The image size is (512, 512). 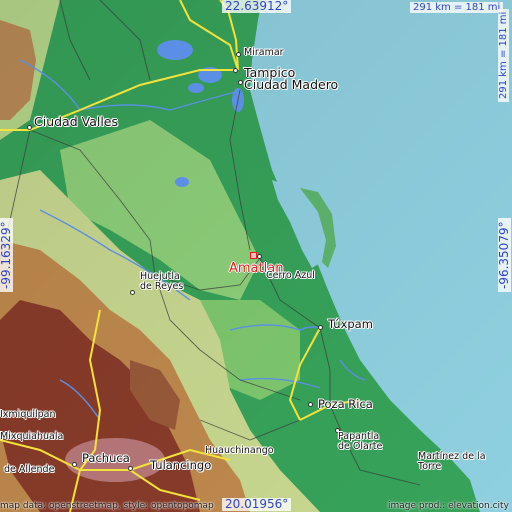 What do you see at coordinates (240, 82) in the screenshot?
I see `city-dot-ciudad-madero` at bounding box center [240, 82].